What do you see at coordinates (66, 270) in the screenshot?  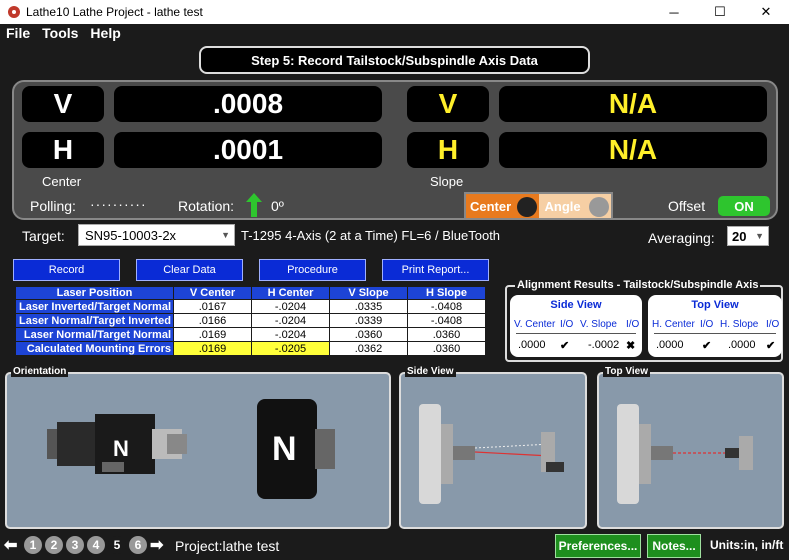 I see `record-button: Record` at bounding box center [66, 270].